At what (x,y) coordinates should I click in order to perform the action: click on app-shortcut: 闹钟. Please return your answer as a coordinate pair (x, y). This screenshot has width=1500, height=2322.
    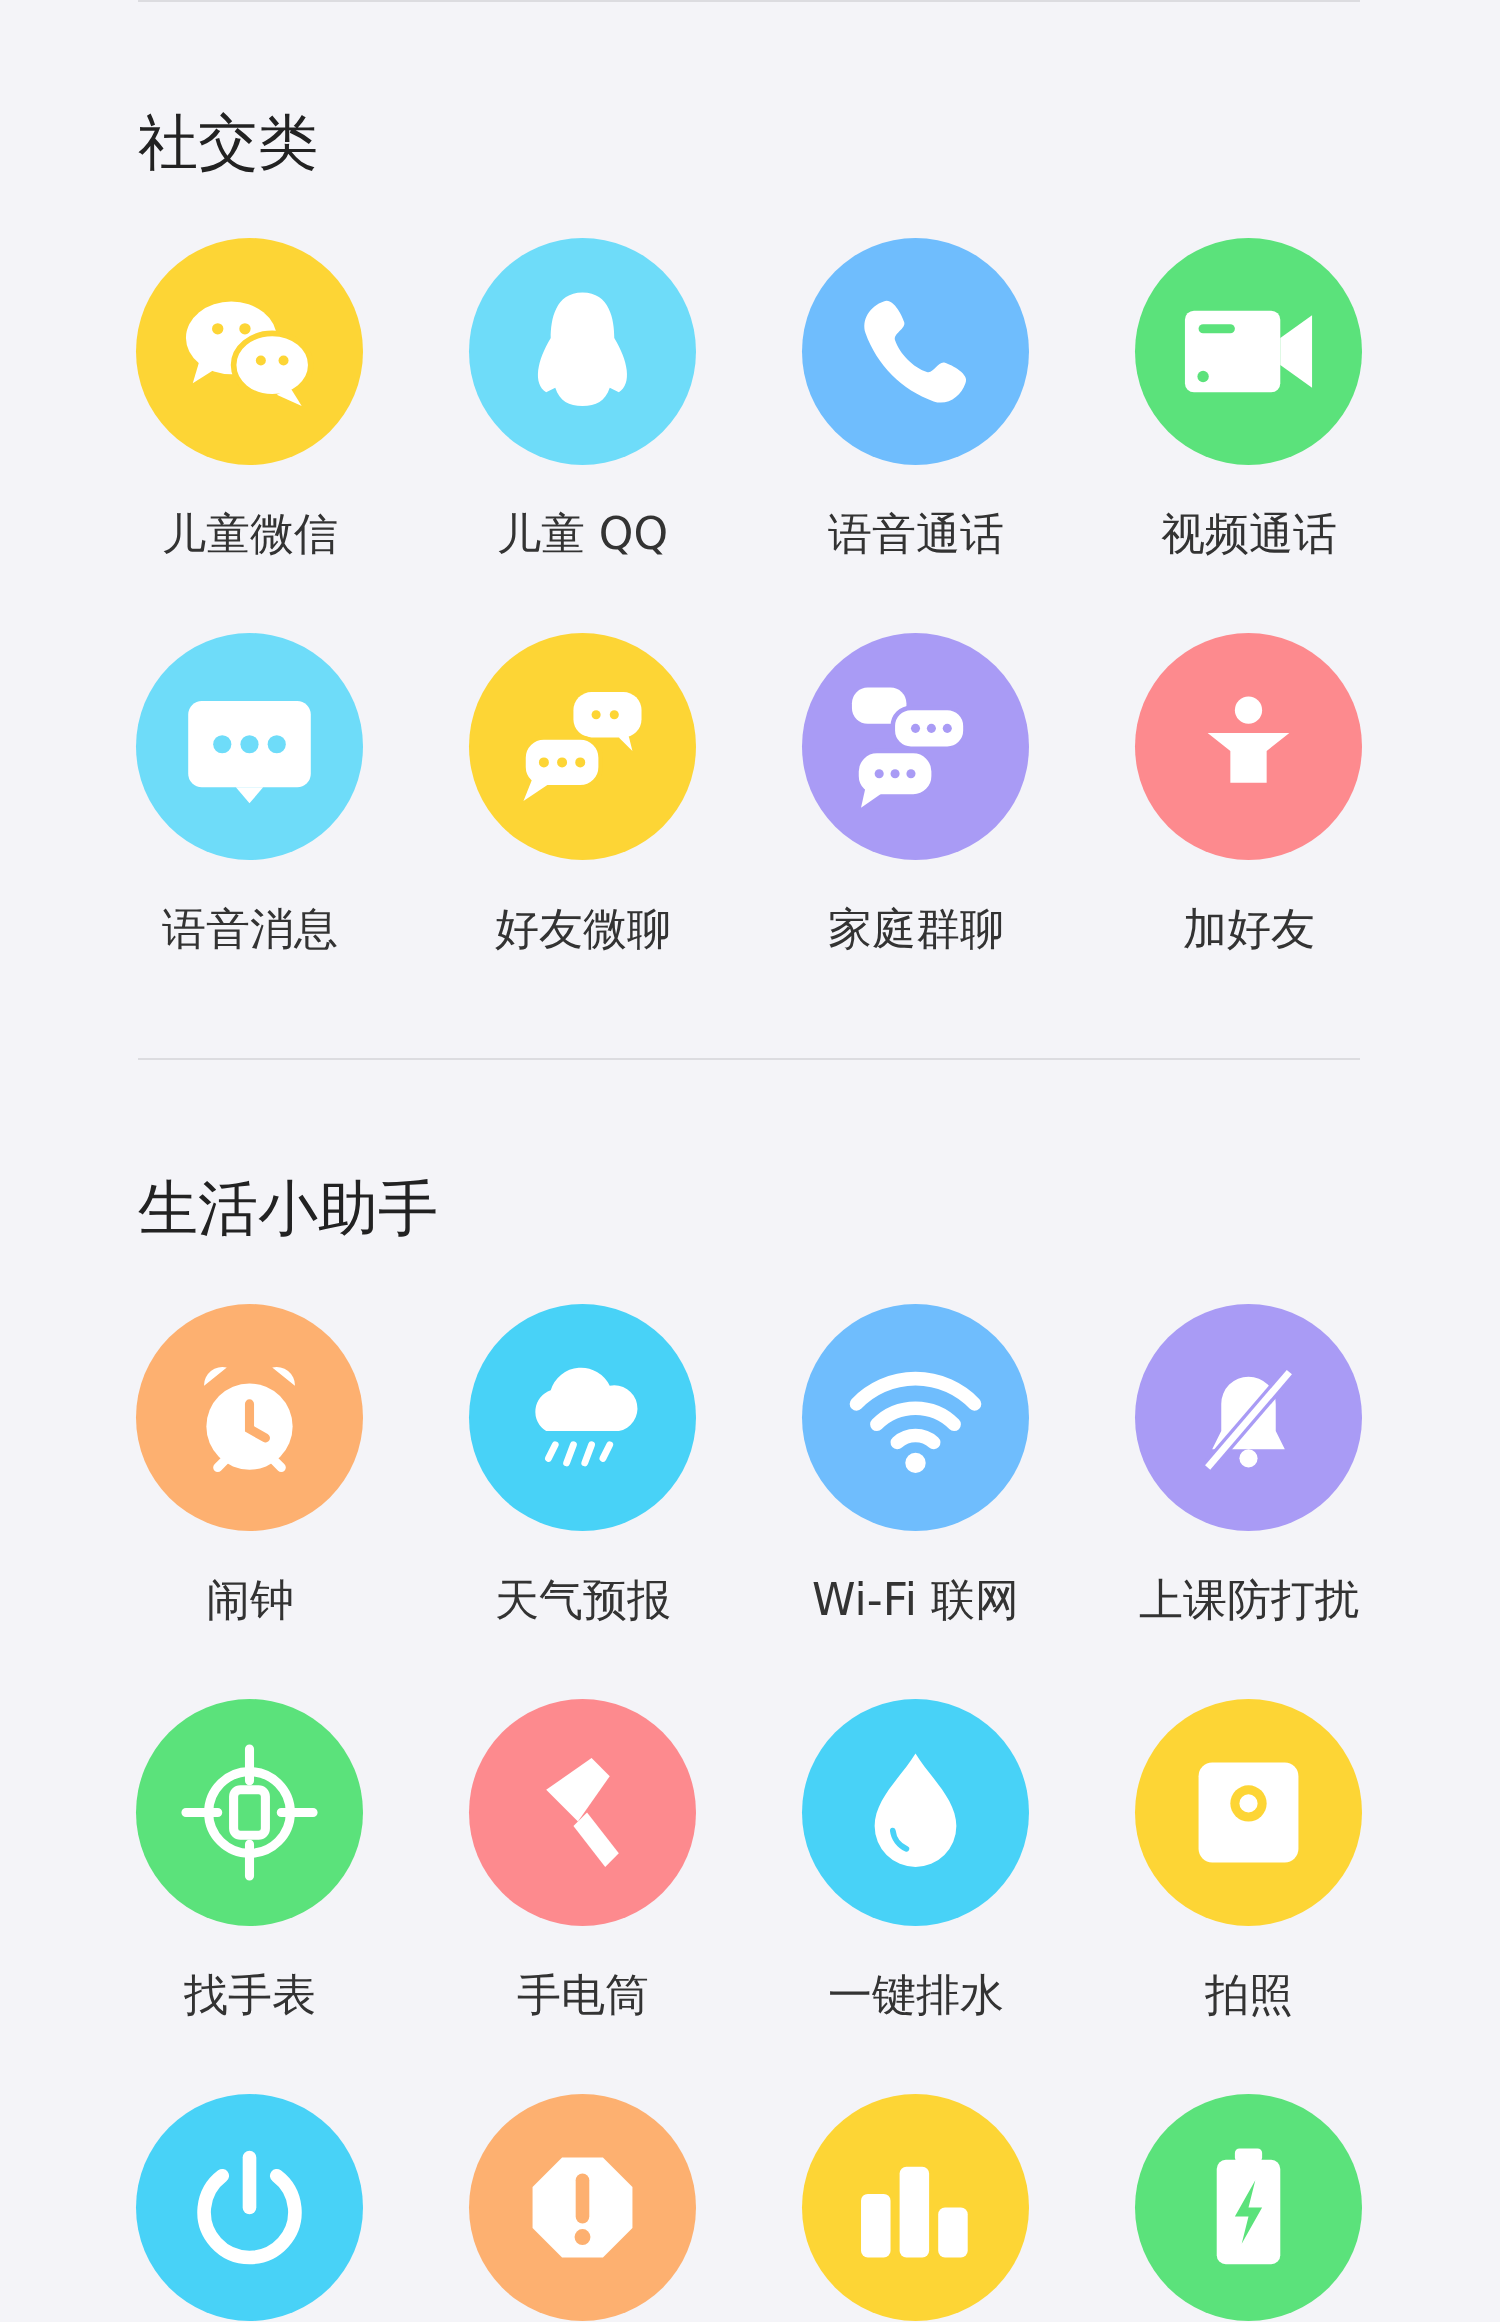
    Looking at the image, I should click on (249, 1467).